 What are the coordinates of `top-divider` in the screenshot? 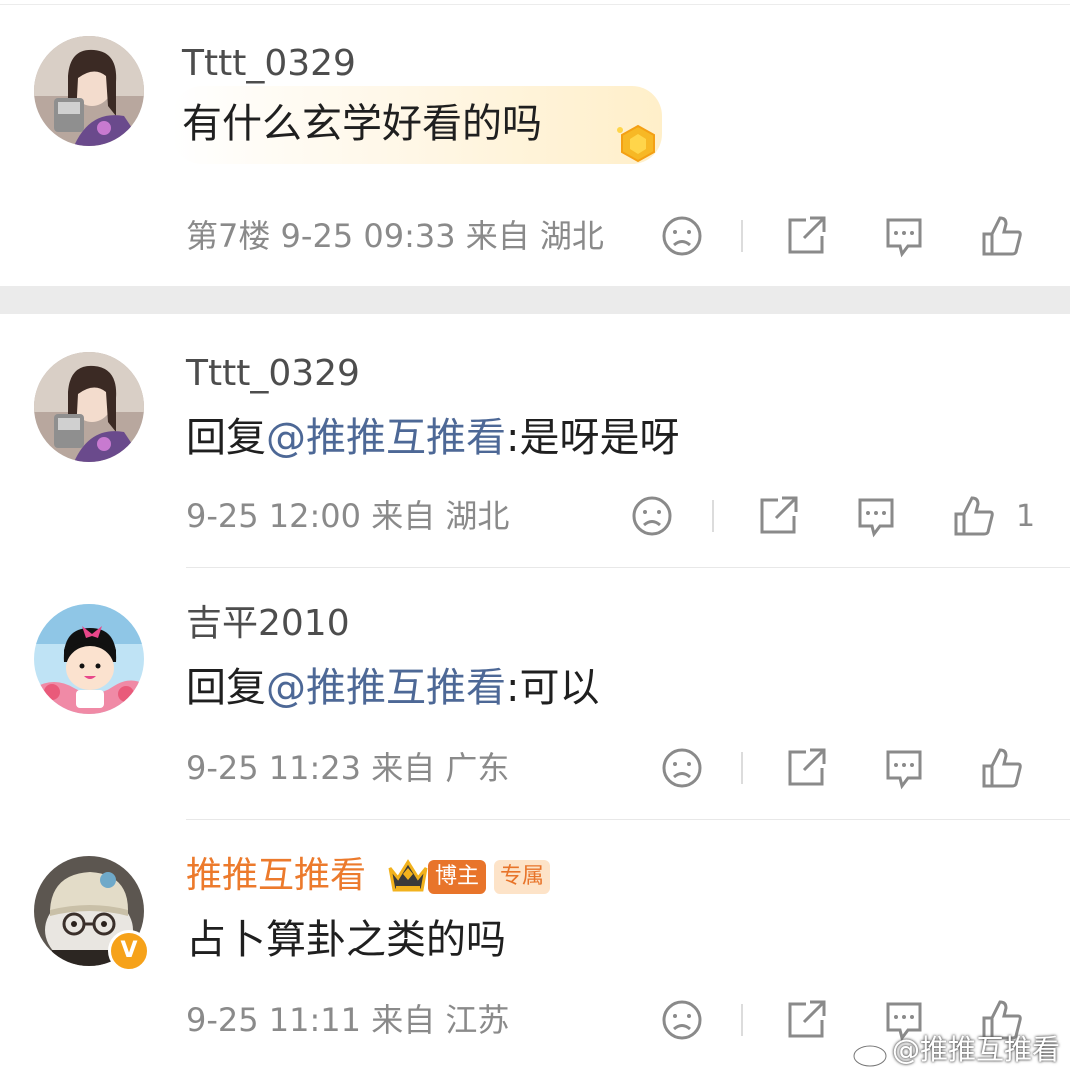 It's located at (535, 4).